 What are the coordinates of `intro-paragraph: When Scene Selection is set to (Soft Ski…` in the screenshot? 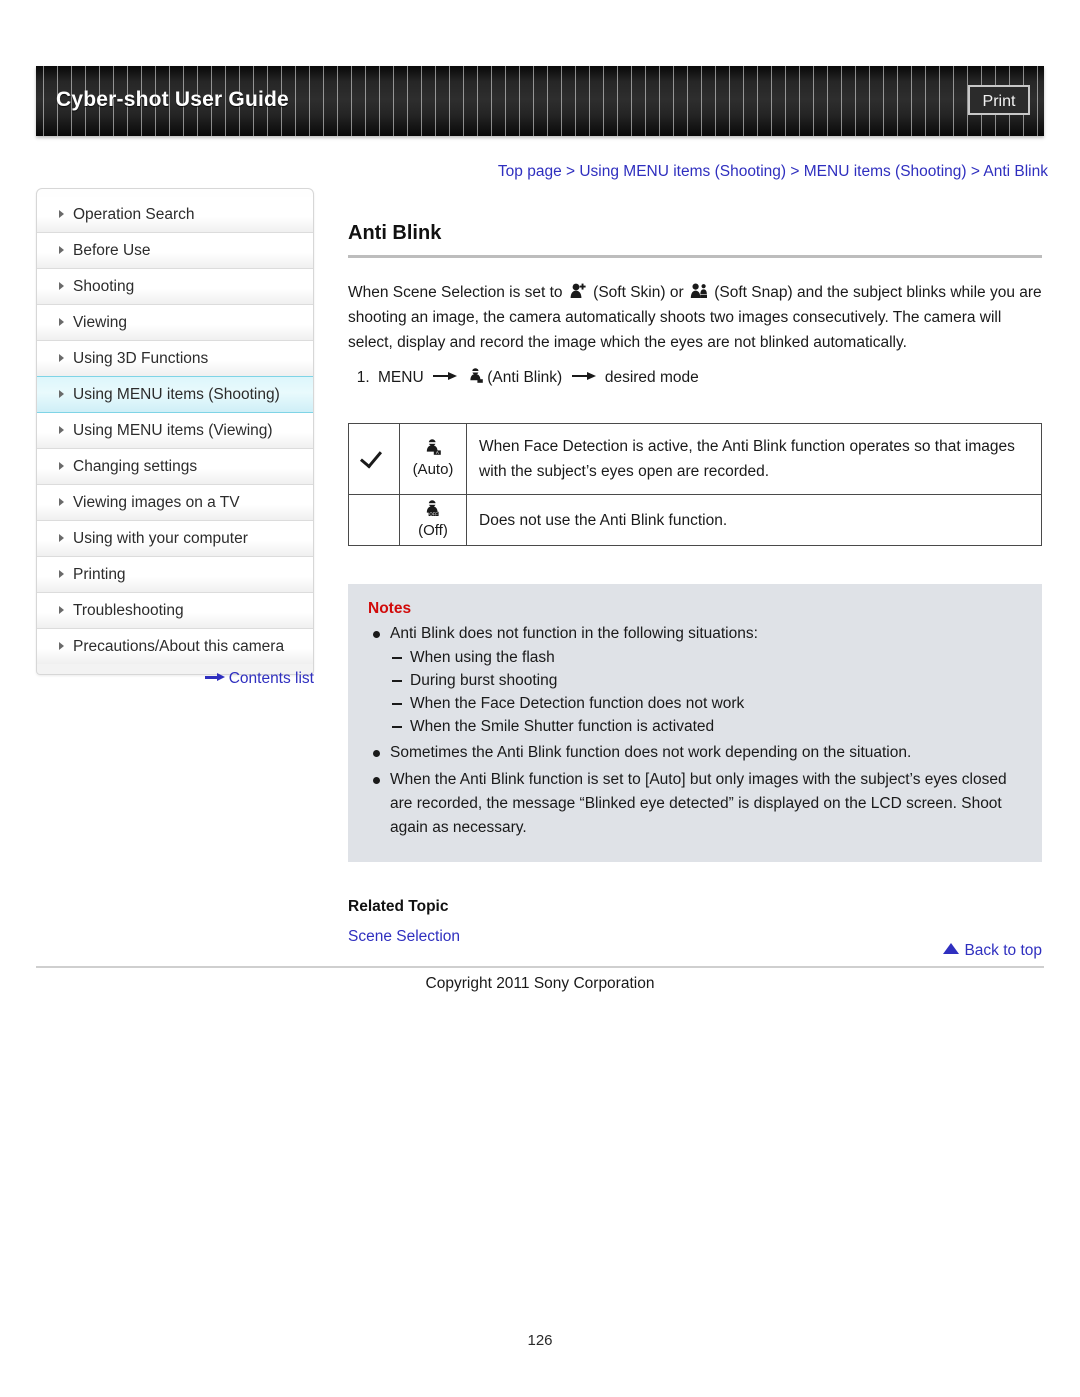 It's located at (695, 317).